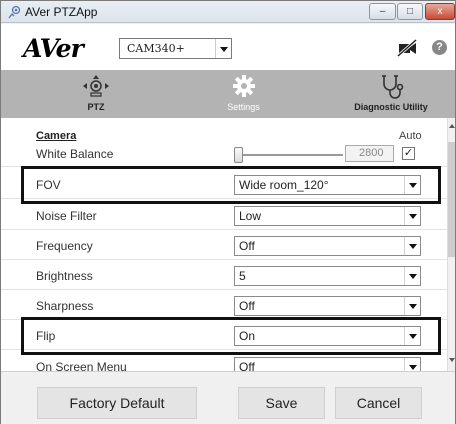 The image size is (456, 424). I want to click on tab-ptz: PTZ, so click(96, 94).